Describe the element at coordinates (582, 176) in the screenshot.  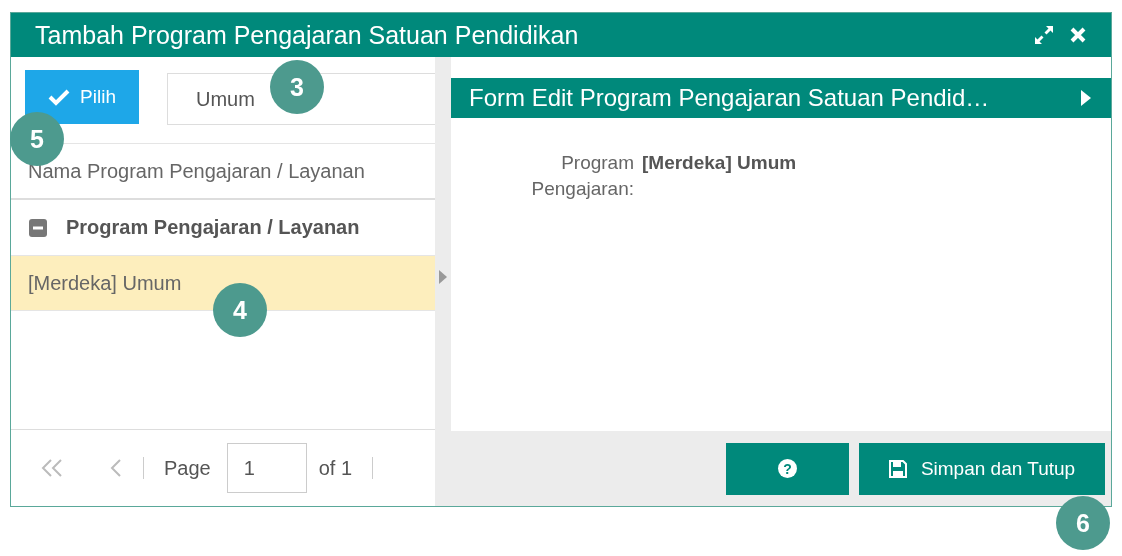
I see `field-label: Program Pengajaran:` at that location.